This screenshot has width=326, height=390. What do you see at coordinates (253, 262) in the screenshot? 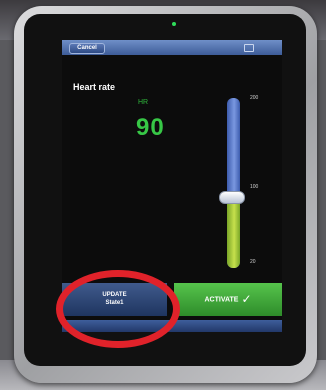
I see `slider-min-label: 20` at bounding box center [253, 262].